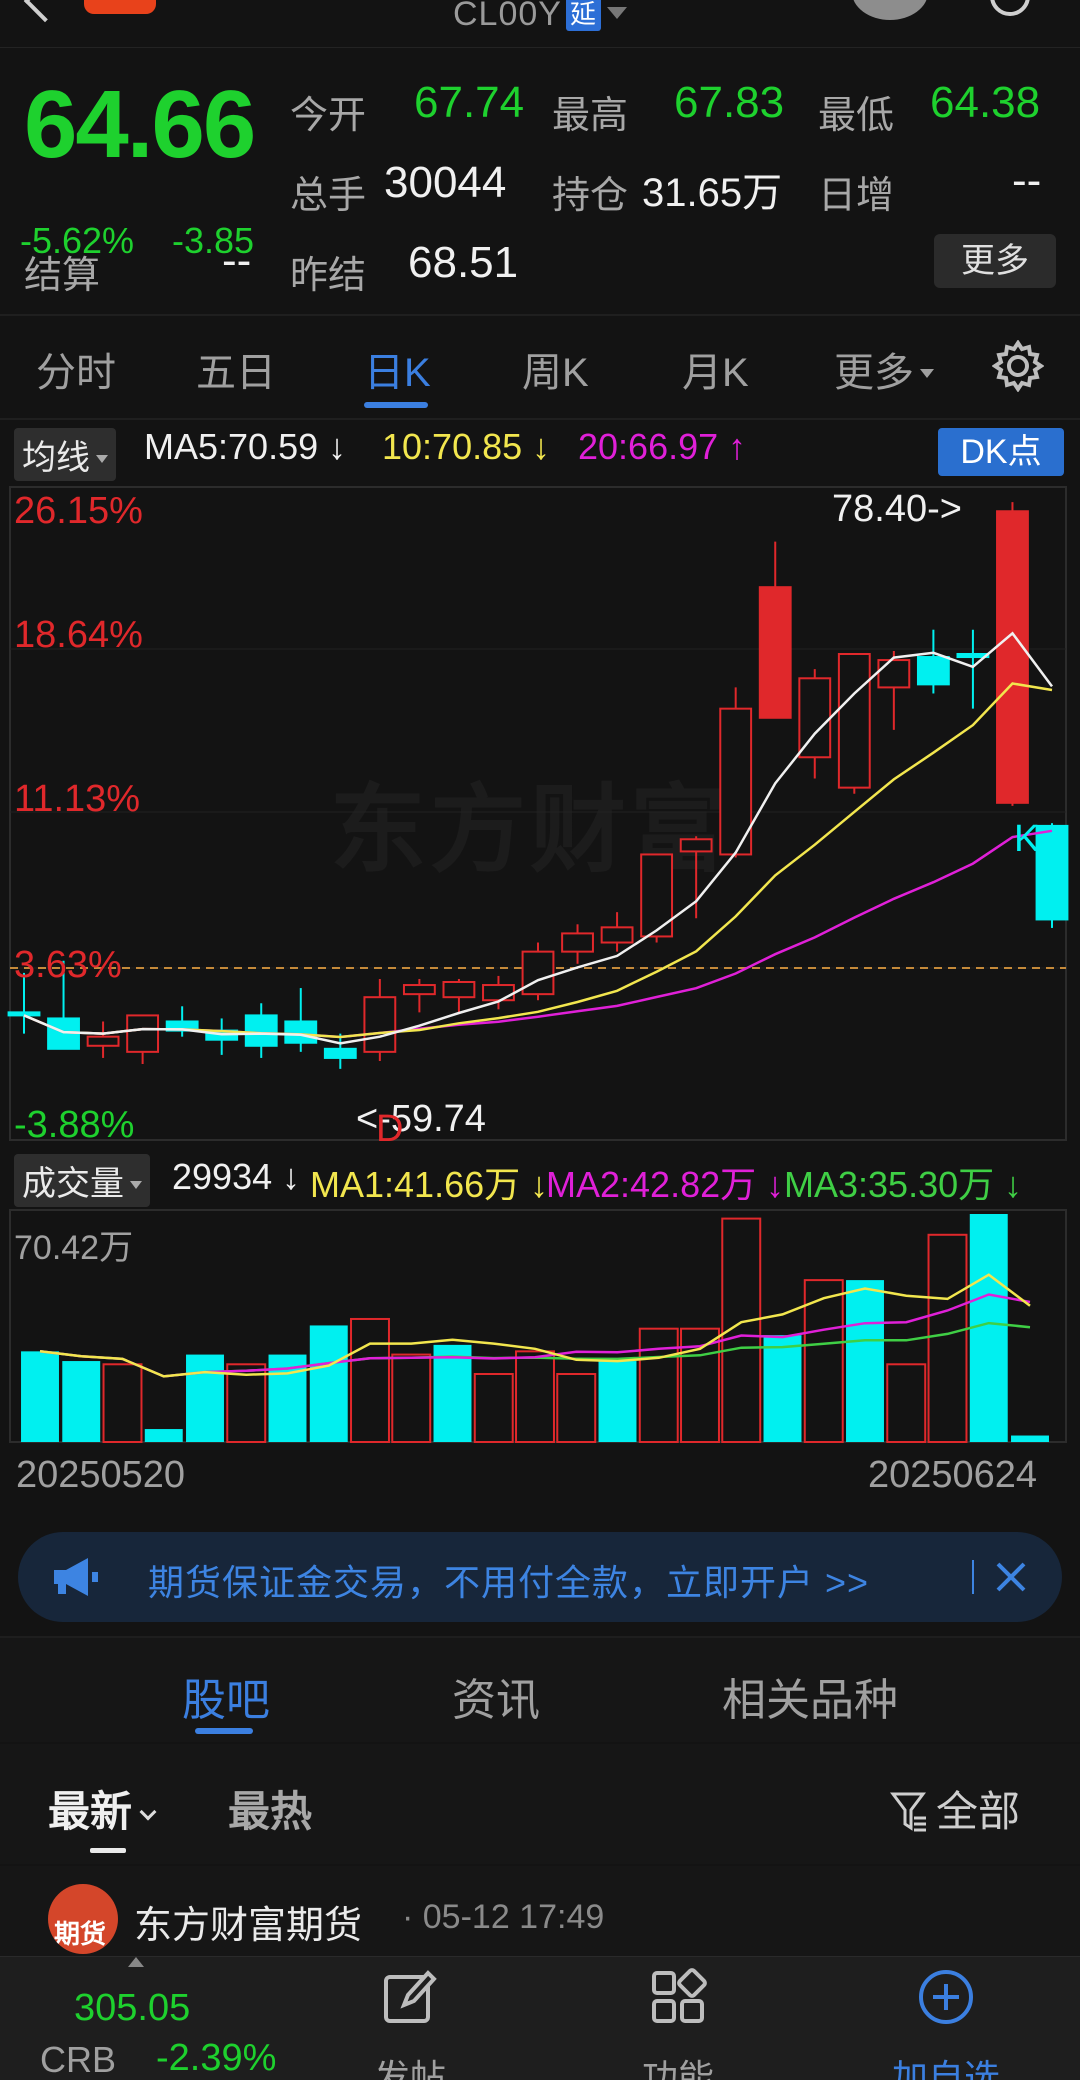  I want to click on tab-forum: 股吧, so click(226, 1696).